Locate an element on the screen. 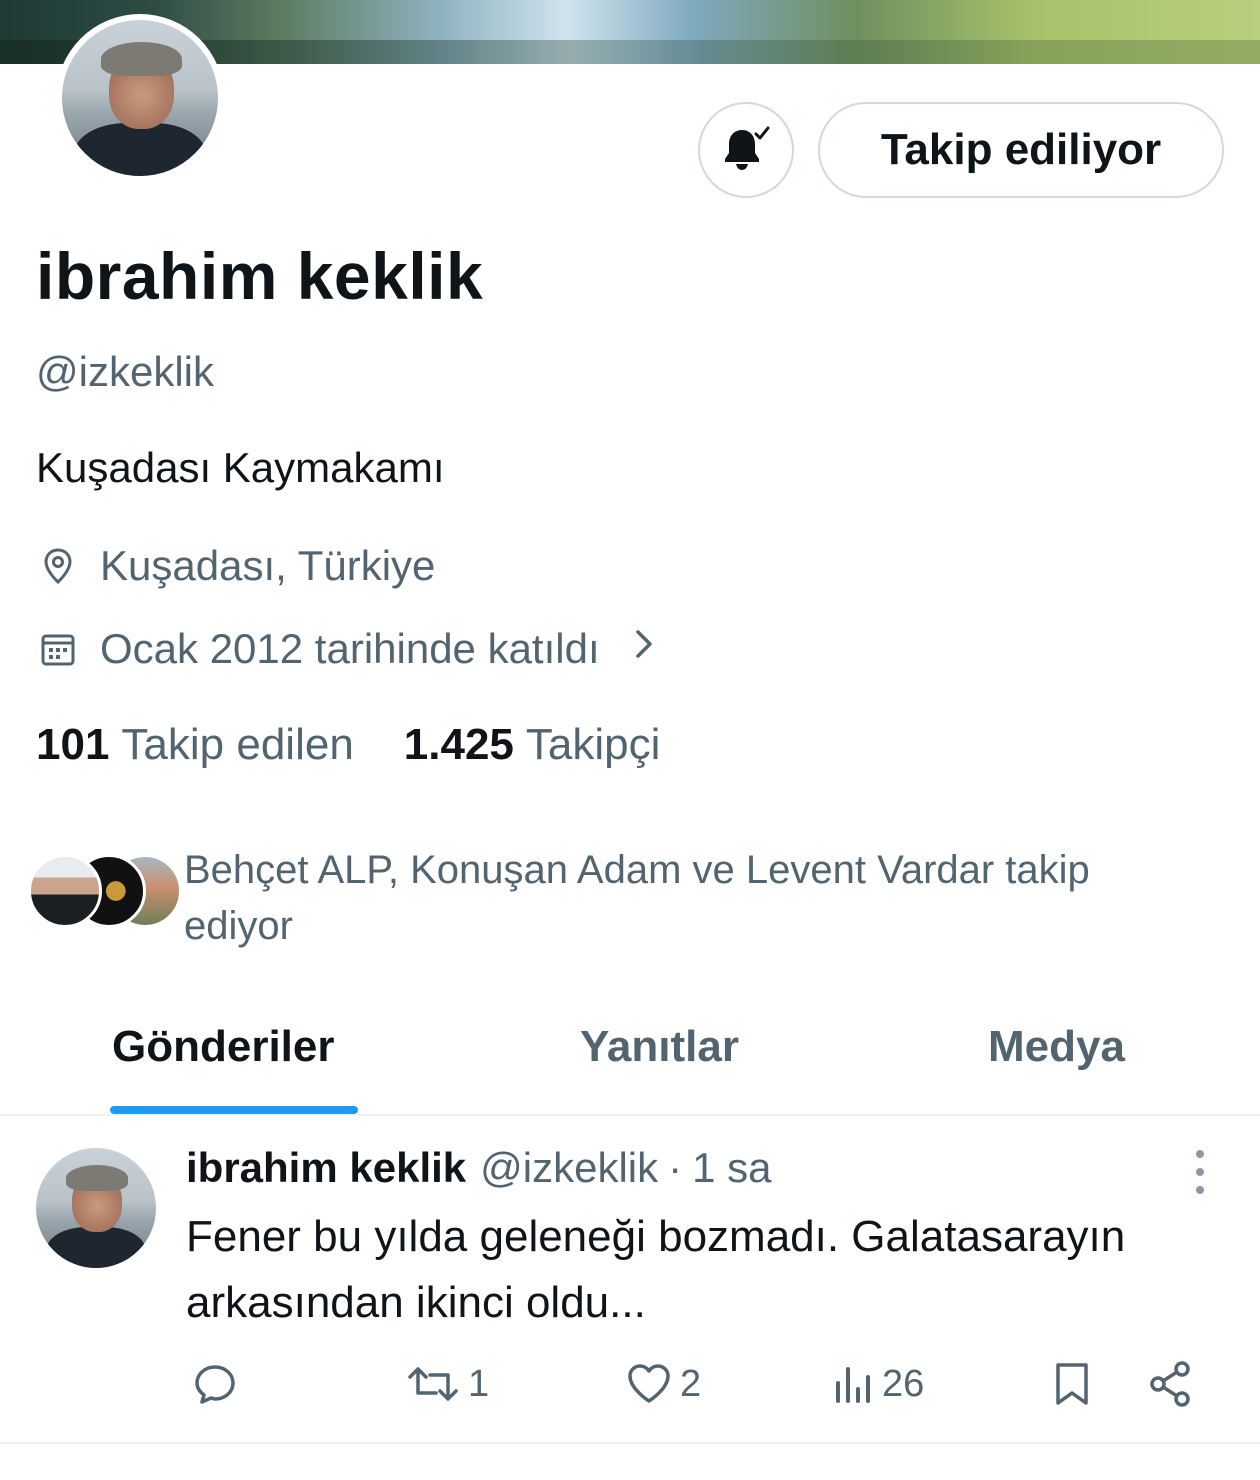  profile-tabs: Gönderiler Yanıtlar Medya is located at coordinates (630, 1058).